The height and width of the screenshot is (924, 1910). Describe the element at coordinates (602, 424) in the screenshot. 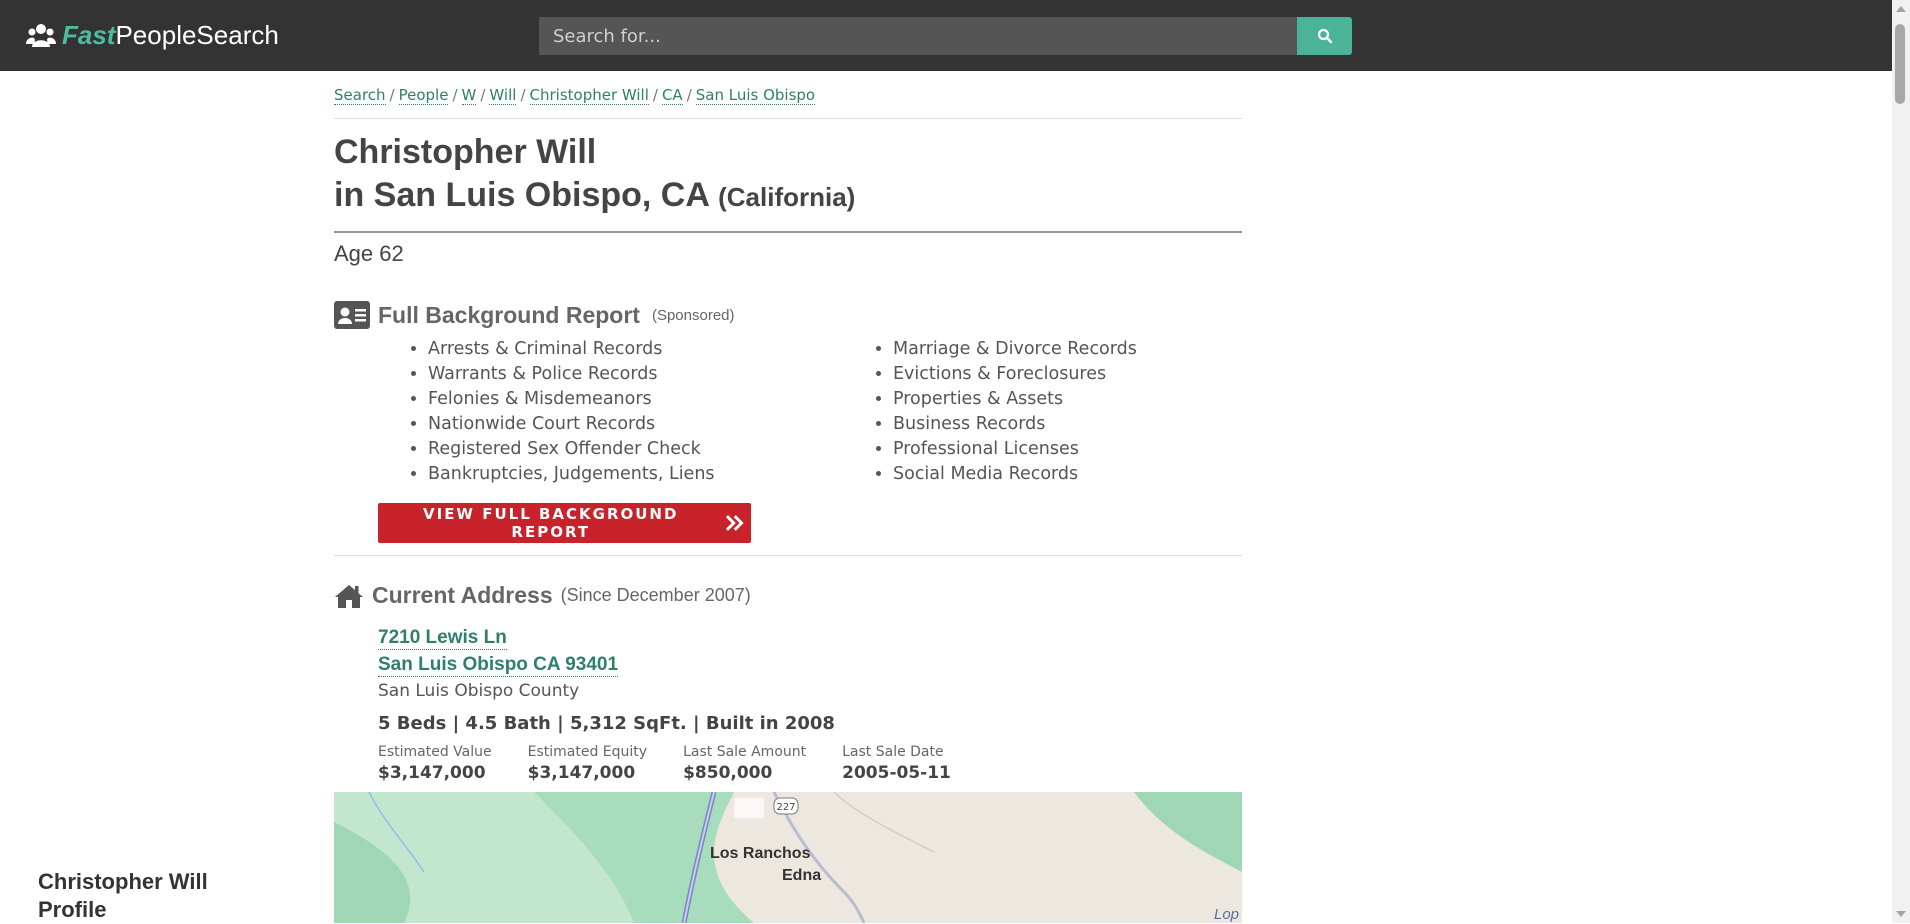

I see `list-item: Nationwide Court Records` at that location.